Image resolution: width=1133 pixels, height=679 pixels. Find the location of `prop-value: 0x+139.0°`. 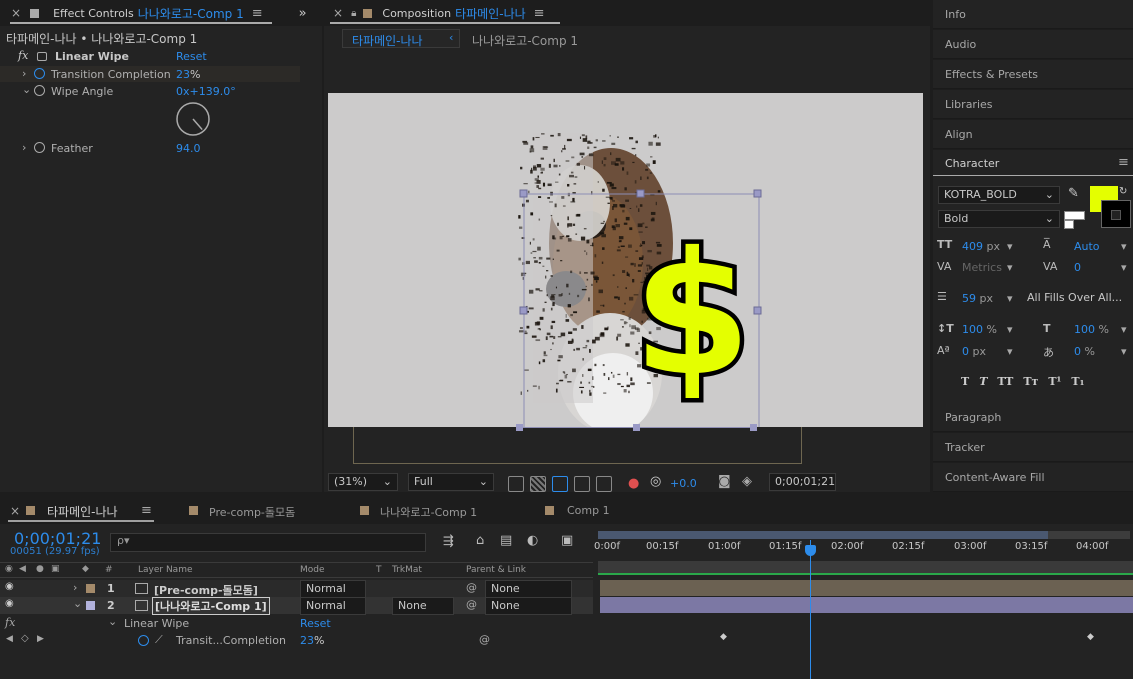

prop-value: 0x+139.0° is located at coordinates (206, 91).